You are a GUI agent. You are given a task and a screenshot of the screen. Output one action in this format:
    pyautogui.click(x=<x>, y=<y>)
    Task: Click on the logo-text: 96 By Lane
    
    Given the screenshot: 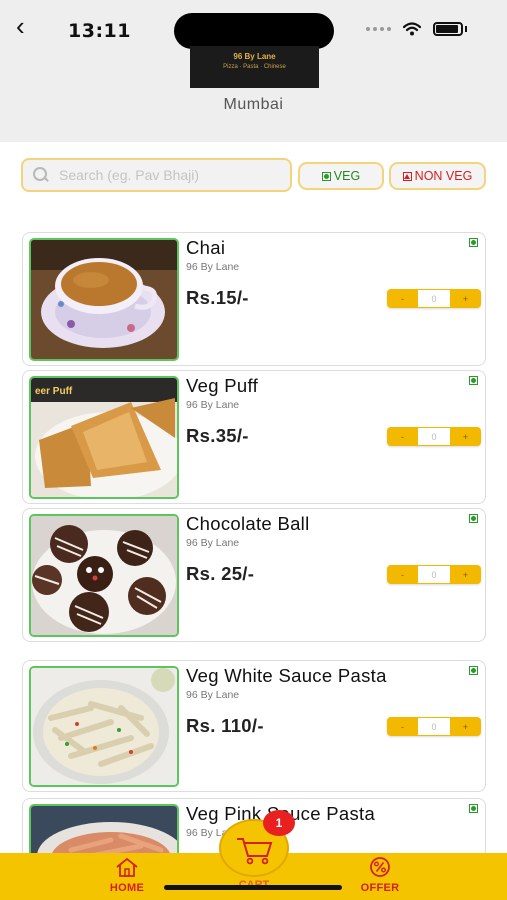 What is the action you would take?
    pyautogui.click(x=254, y=56)
    